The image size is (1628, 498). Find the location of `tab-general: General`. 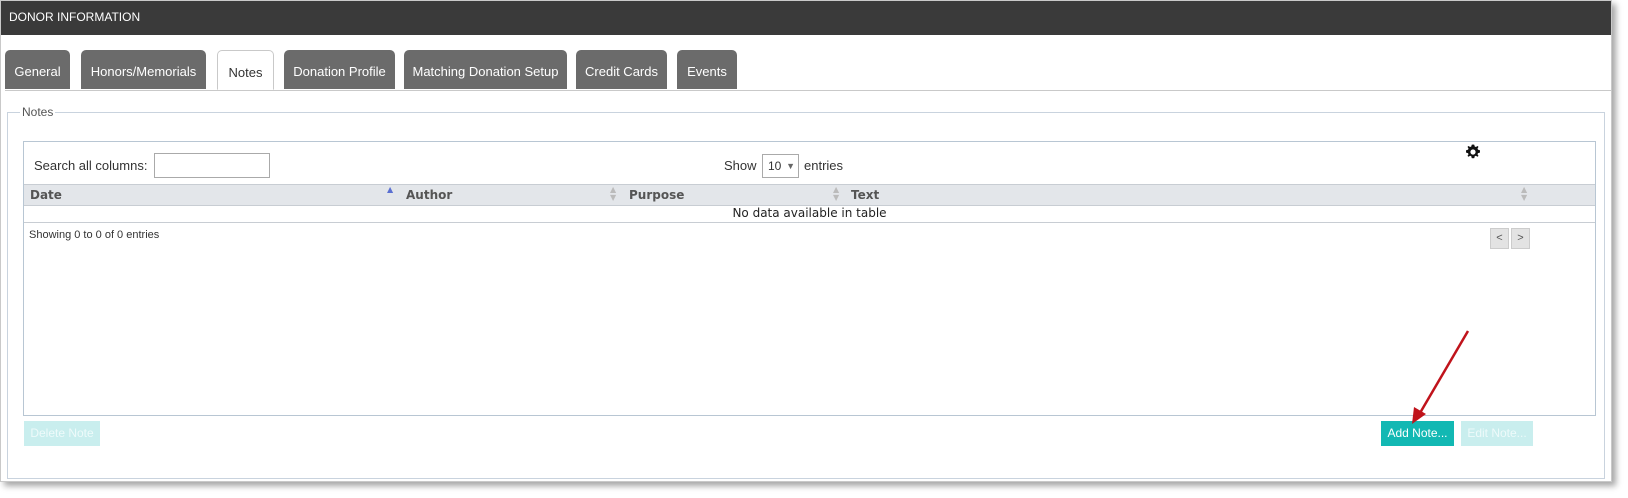

tab-general: General is located at coordinates (37, 69).